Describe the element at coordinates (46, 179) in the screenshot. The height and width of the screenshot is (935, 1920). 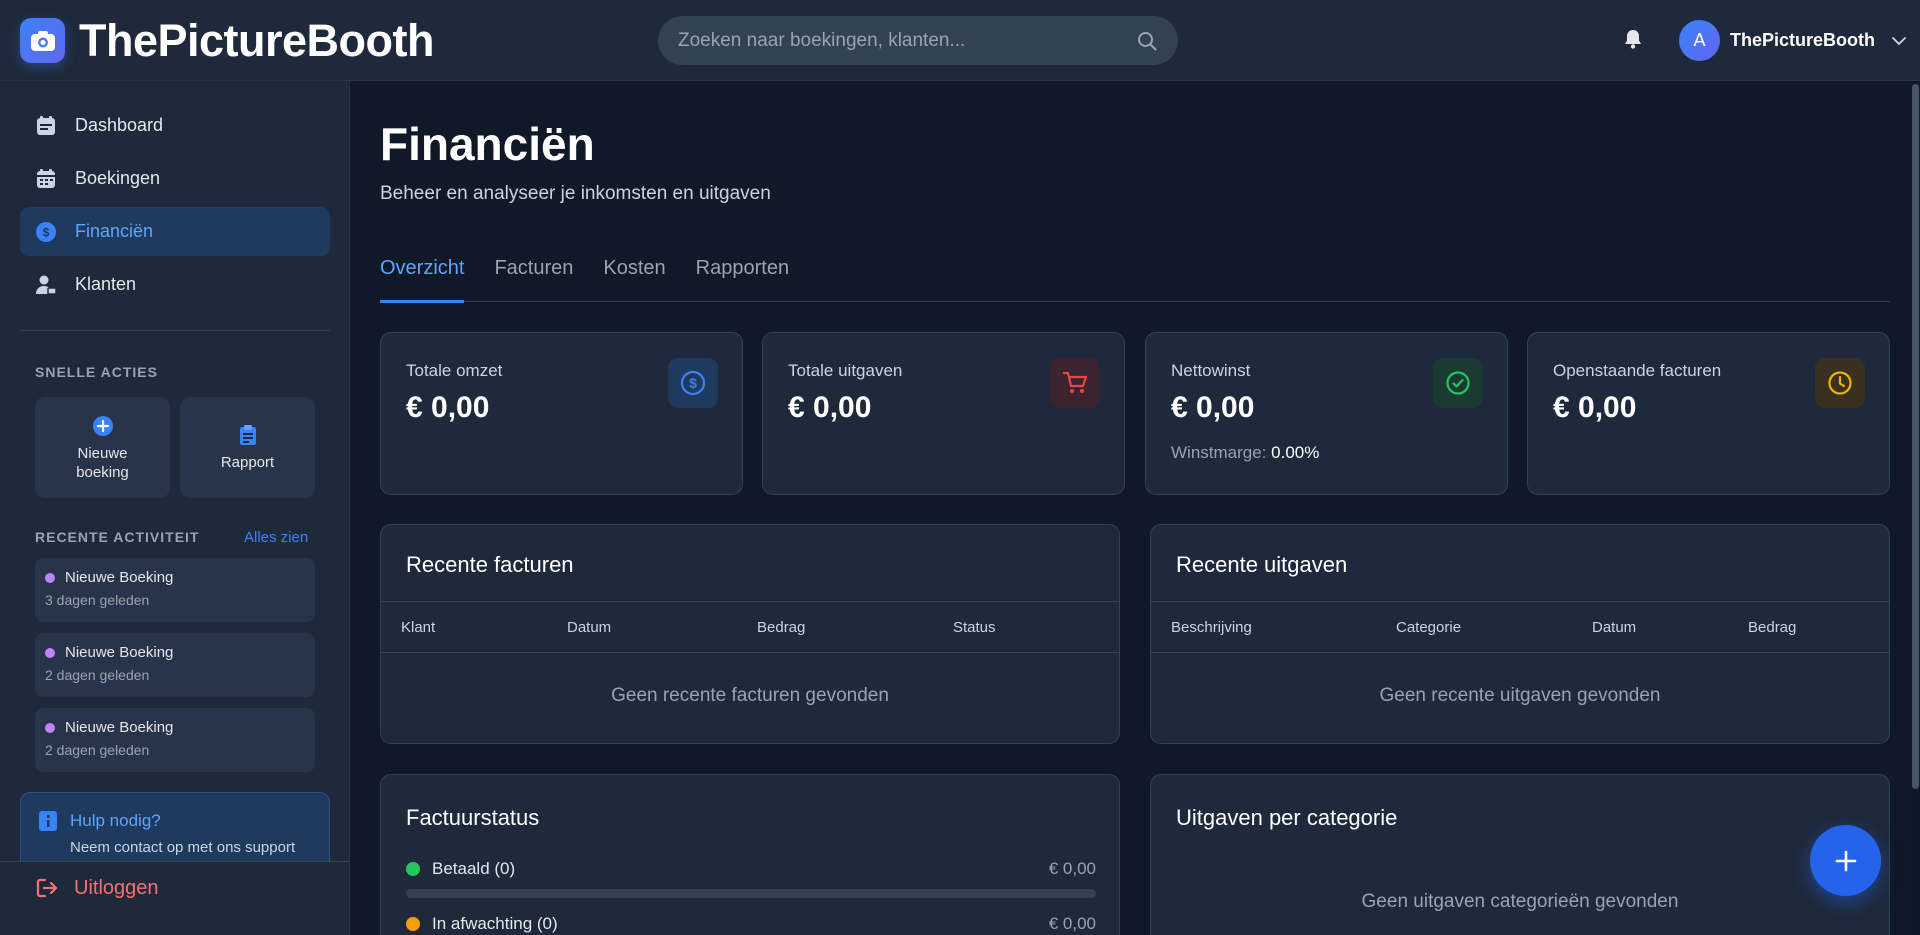
I see `calendar-icon` at that location.